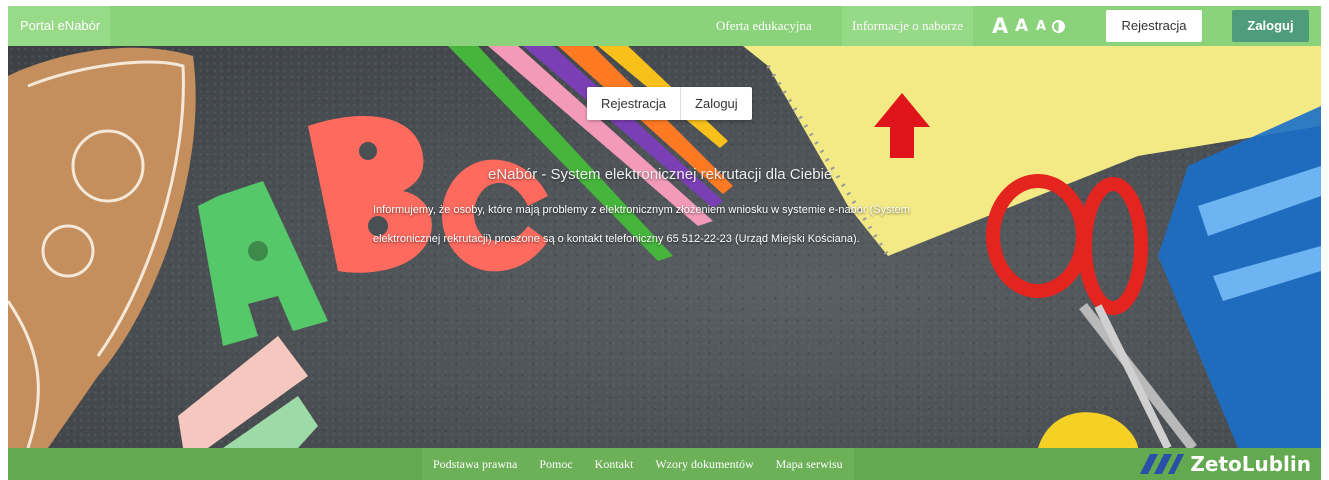 This screenshot has width=1329, height=480. Describe the element at coordinates (1162, 464) in the screenshot. I see `zeto-logo-icon` at that location.